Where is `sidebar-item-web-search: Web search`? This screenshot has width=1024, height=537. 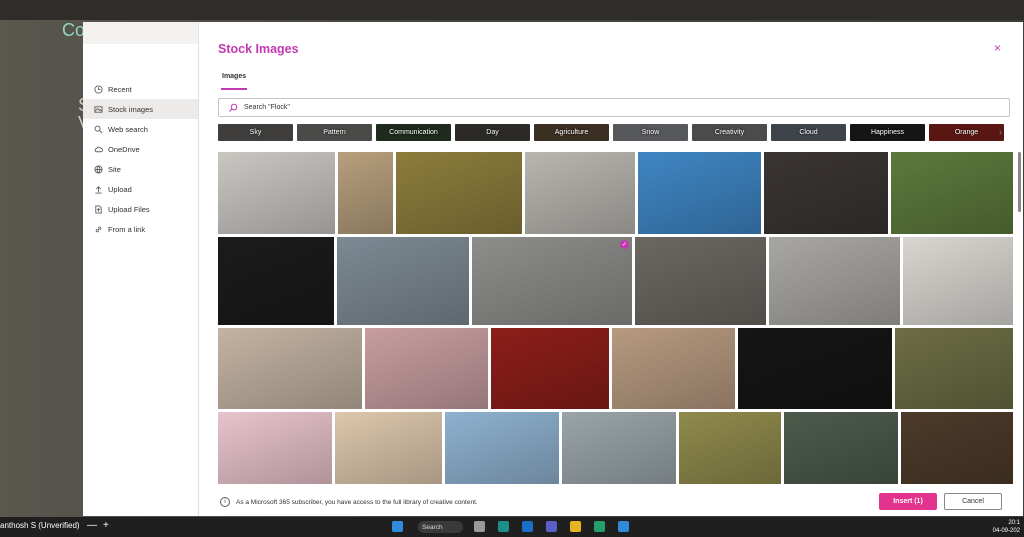
sidebar-item-web-search: Web search is located at coordinates (140, 129).